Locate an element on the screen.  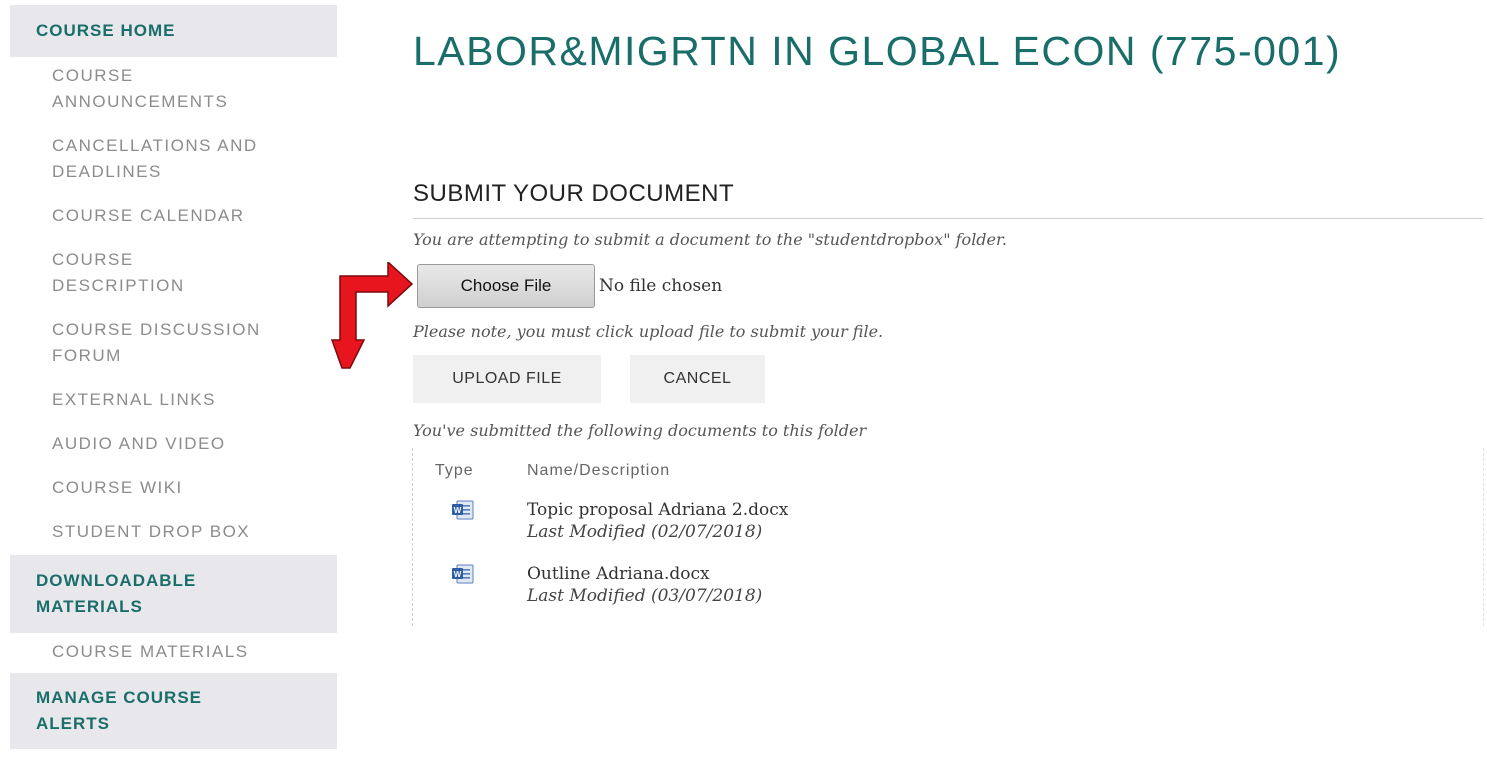
sidebar-item-course-wiki: COURSE WIKI is located at coordinates (173, 488).